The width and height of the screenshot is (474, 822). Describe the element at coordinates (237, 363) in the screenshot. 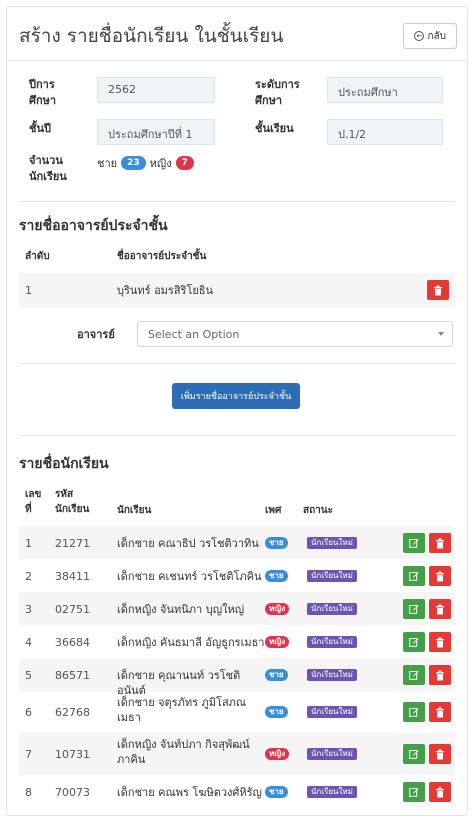

I see `divider` at that location.